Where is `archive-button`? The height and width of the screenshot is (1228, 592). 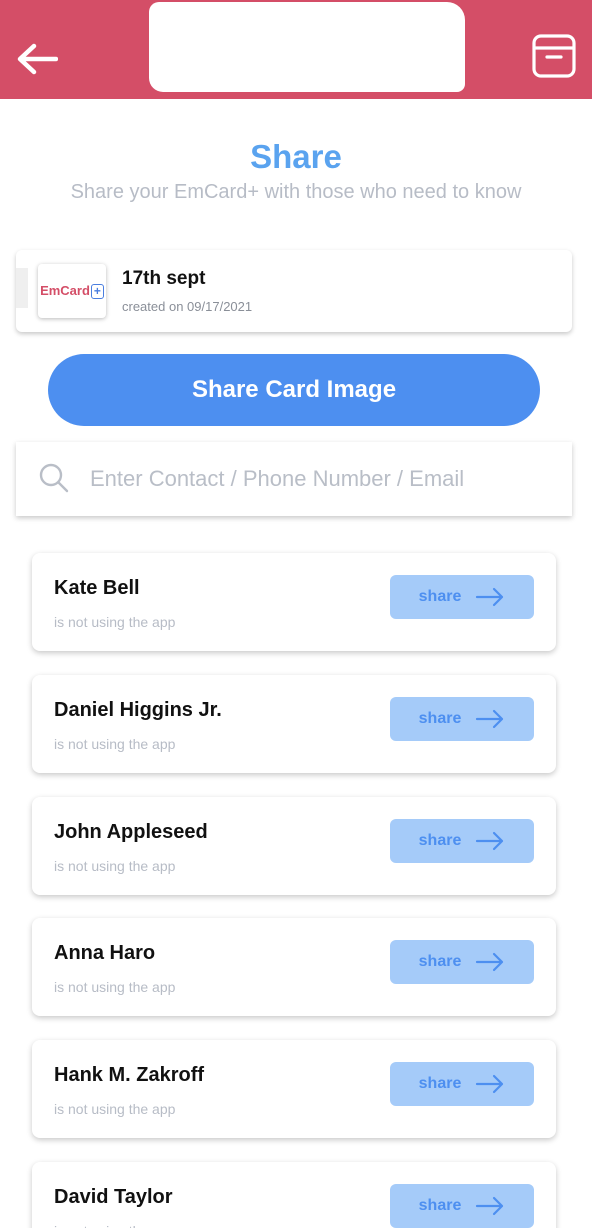 archive-button is located at coordinates (554, 56).